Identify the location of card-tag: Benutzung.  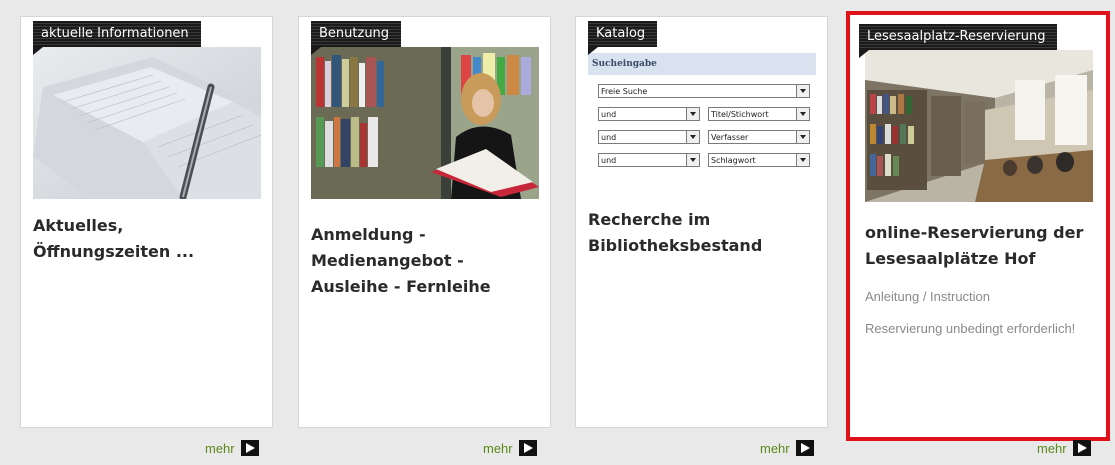
(356, 38).